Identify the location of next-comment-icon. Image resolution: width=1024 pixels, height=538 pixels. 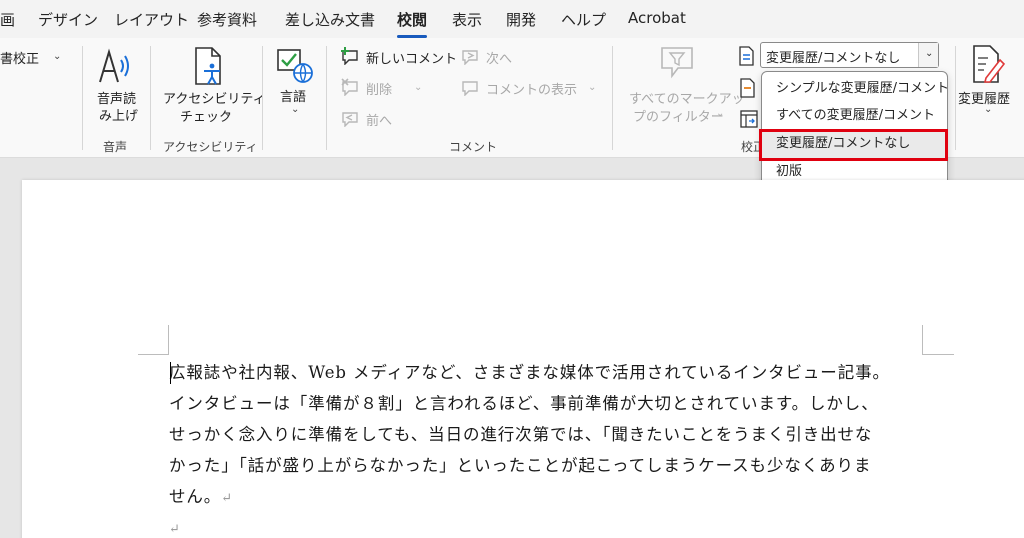
(470, 57).